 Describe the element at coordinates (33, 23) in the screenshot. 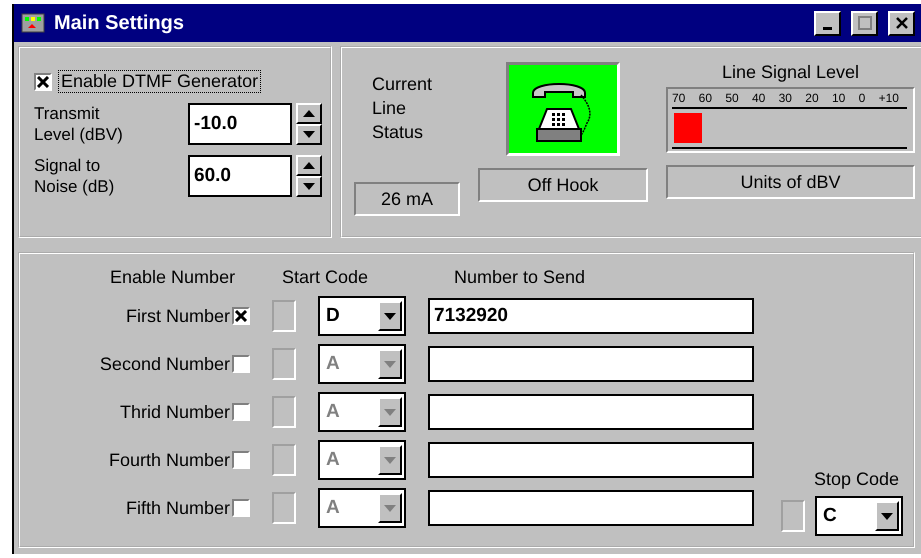

I see `control-panel-icon` at that location.